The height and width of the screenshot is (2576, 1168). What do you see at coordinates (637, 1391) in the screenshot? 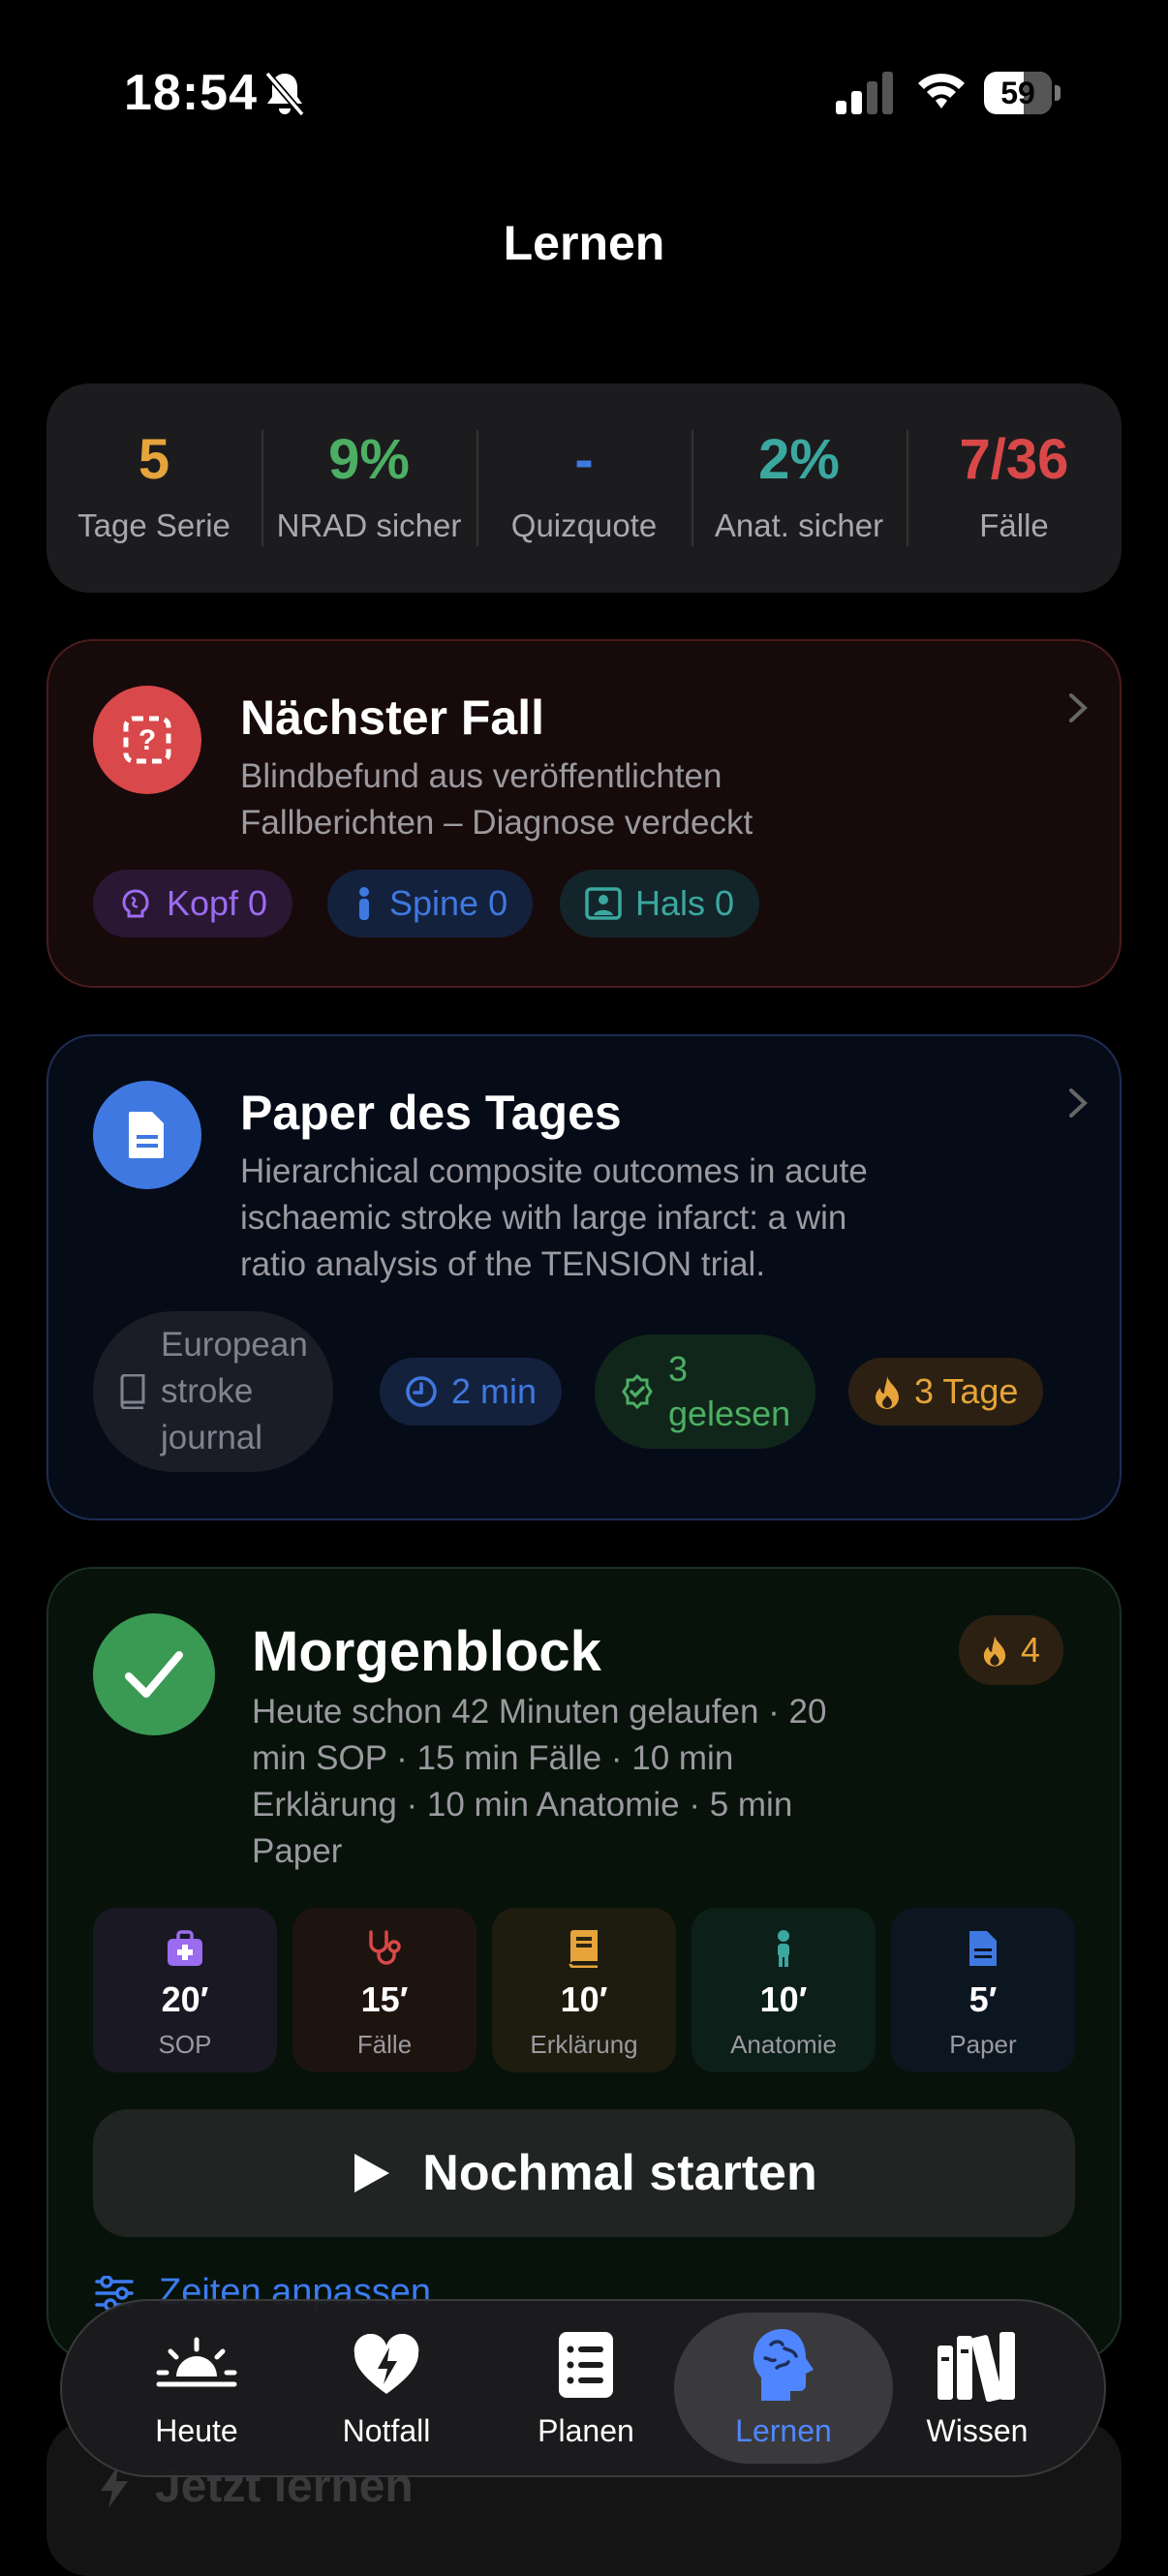
I see `check-badge-icon` at bounding box center [637, 1391].